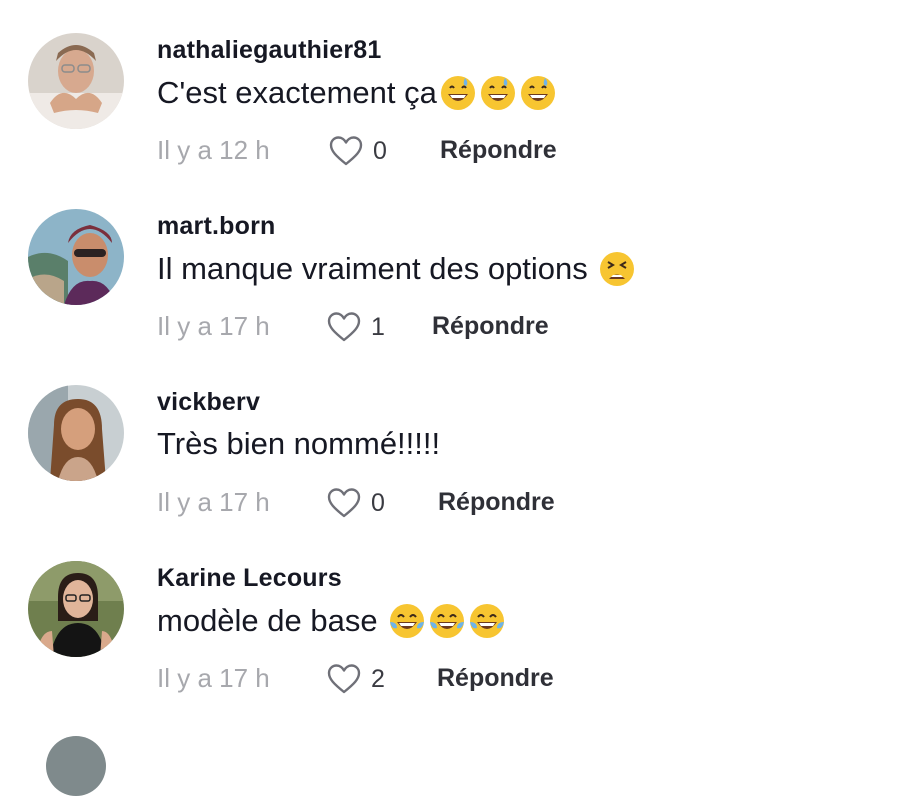  I want to click on comment-body: Il manque vraiment des options, so click(377, 268).